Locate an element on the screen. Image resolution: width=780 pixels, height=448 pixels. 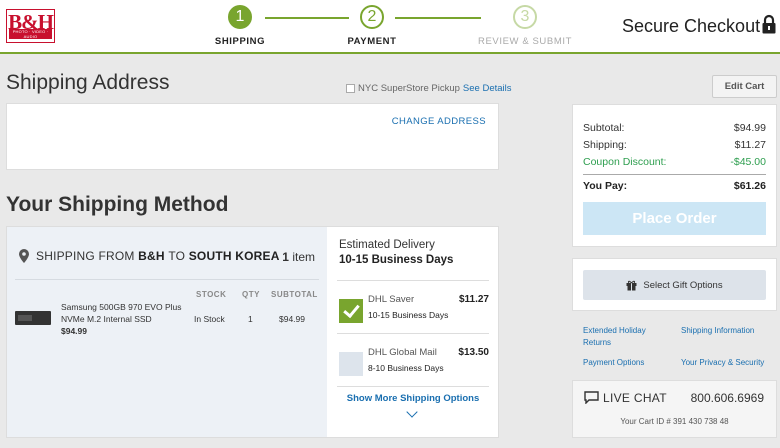
phone-number: 800.606.6969 is located at coordinates (727, 398).